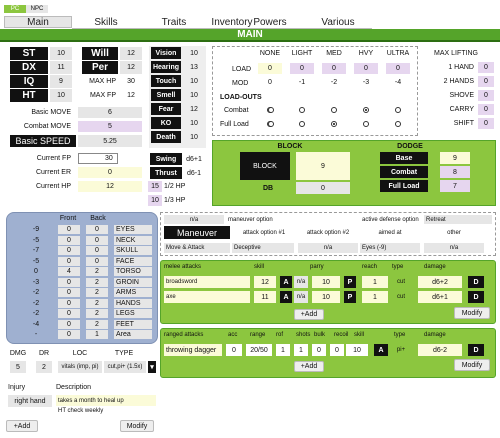  What do you see at coordinates (131, 95) in the screenshot?
I see `maxfp-value: 12` at bounding box center [131, 95].